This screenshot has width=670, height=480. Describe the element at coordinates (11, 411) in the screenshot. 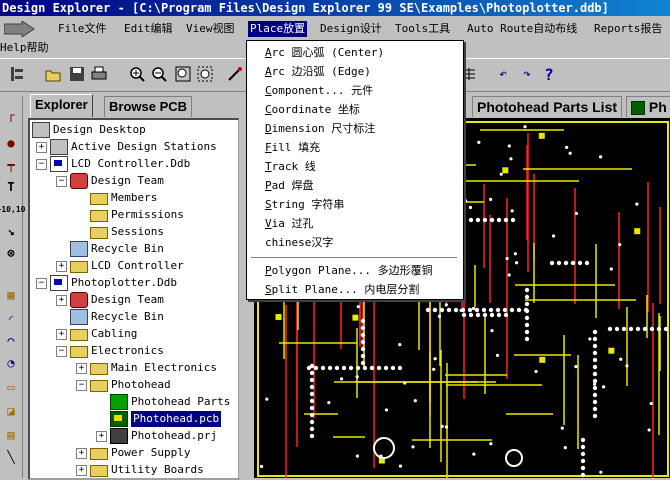

I see `place-polygon-icon: ◪` at that location.